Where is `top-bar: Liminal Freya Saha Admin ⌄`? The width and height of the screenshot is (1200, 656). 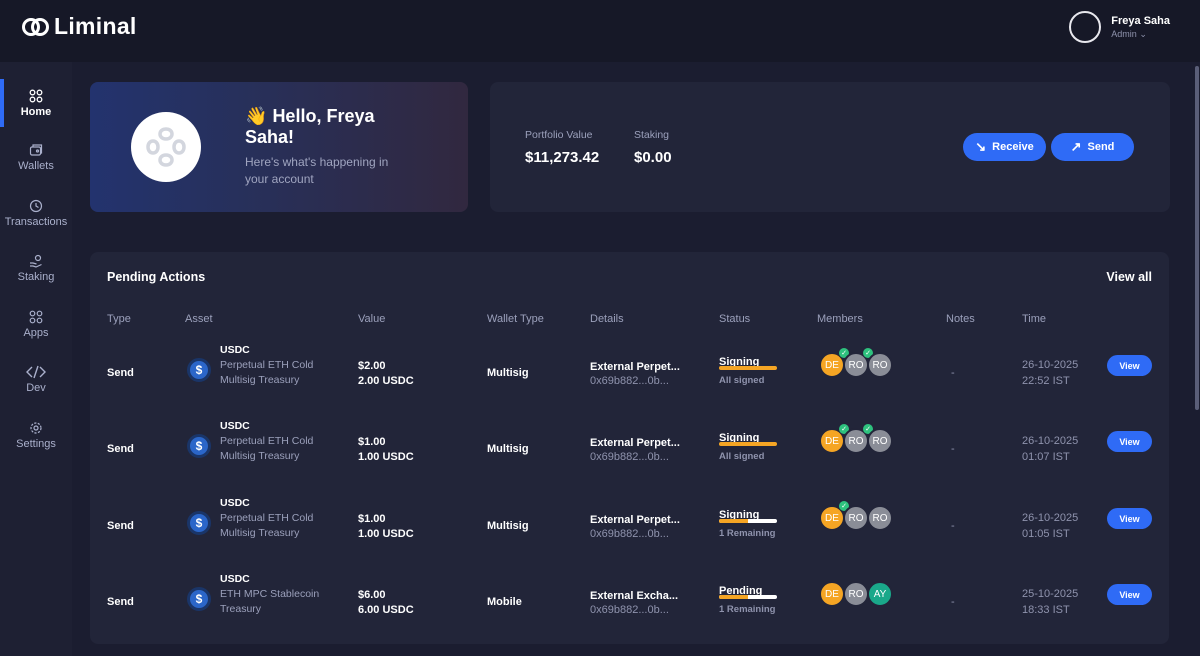 top-bar: Liminal Freya Saha Admin ⌄ is located at coordinates (600, 31).